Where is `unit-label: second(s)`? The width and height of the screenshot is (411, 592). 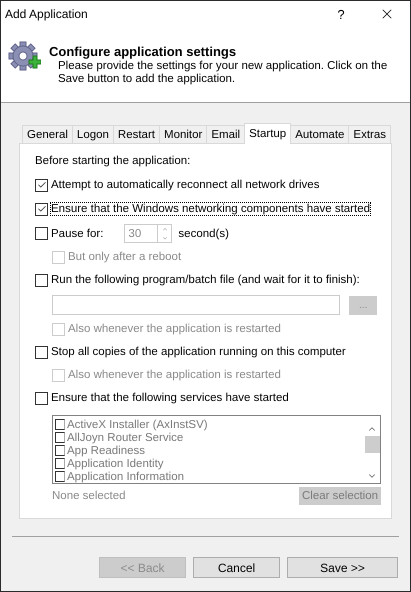
unit-label: second(s) is located at coordinates (203, 234).